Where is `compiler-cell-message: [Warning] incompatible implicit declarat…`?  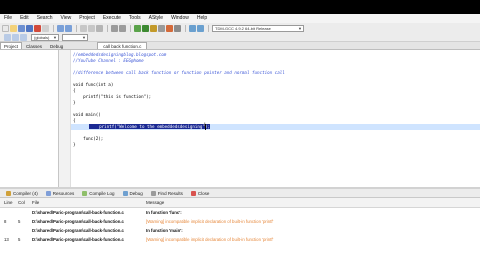 compiler-cell-message: [Warning] incompatible implicit declarat… is located at coordinates (210, 239).